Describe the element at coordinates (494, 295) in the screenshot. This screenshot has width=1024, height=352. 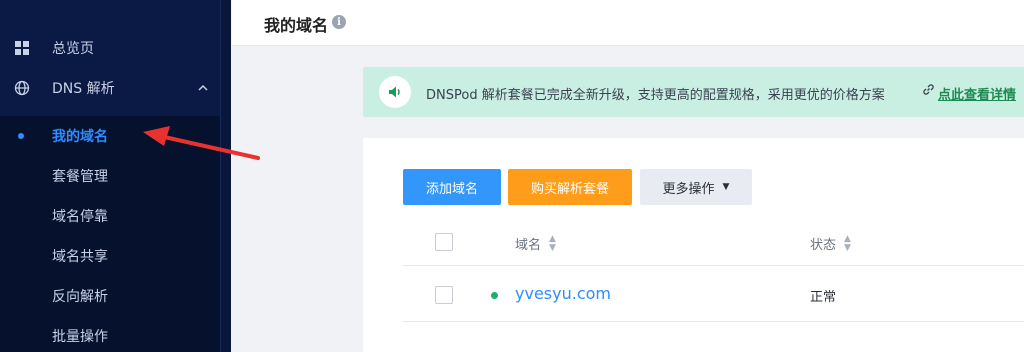
I see `status-dot` at that location.